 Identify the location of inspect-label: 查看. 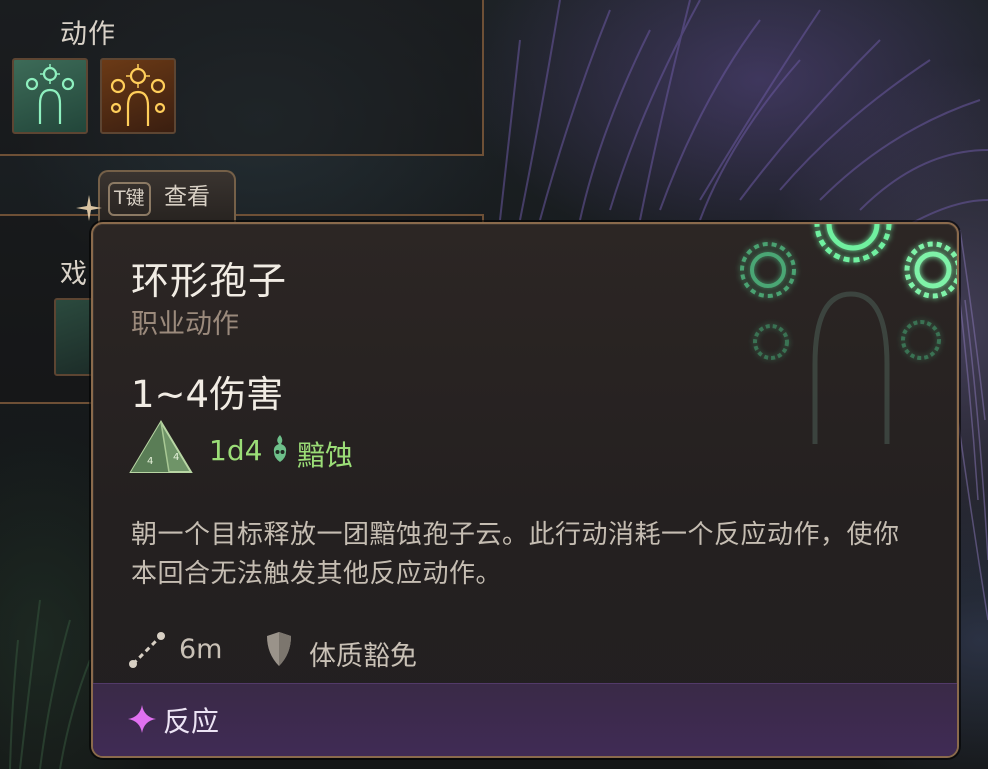
(187, 197).